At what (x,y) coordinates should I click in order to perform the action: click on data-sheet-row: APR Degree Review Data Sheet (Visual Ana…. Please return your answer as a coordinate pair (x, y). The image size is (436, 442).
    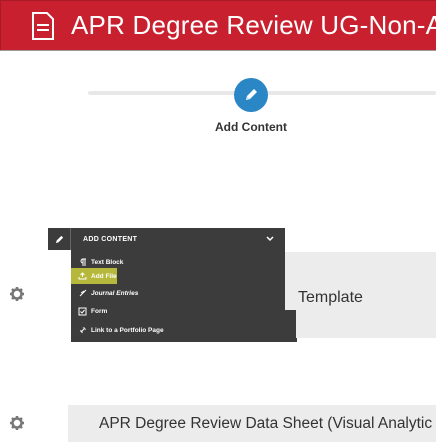
    Looking at the image, I should click on (252, 423).